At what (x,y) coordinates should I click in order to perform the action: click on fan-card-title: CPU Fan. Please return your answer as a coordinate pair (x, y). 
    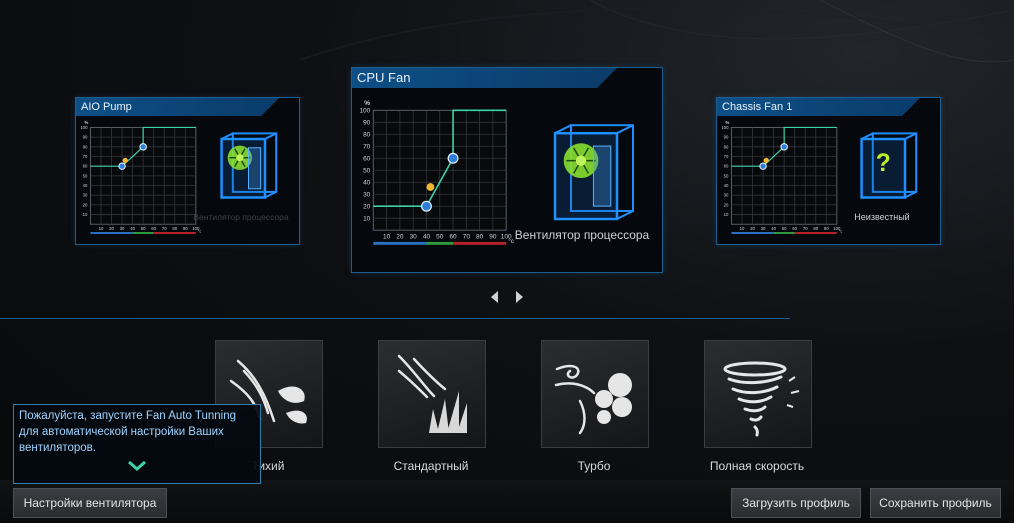
    Looking at the image, I should click on (484, 78).